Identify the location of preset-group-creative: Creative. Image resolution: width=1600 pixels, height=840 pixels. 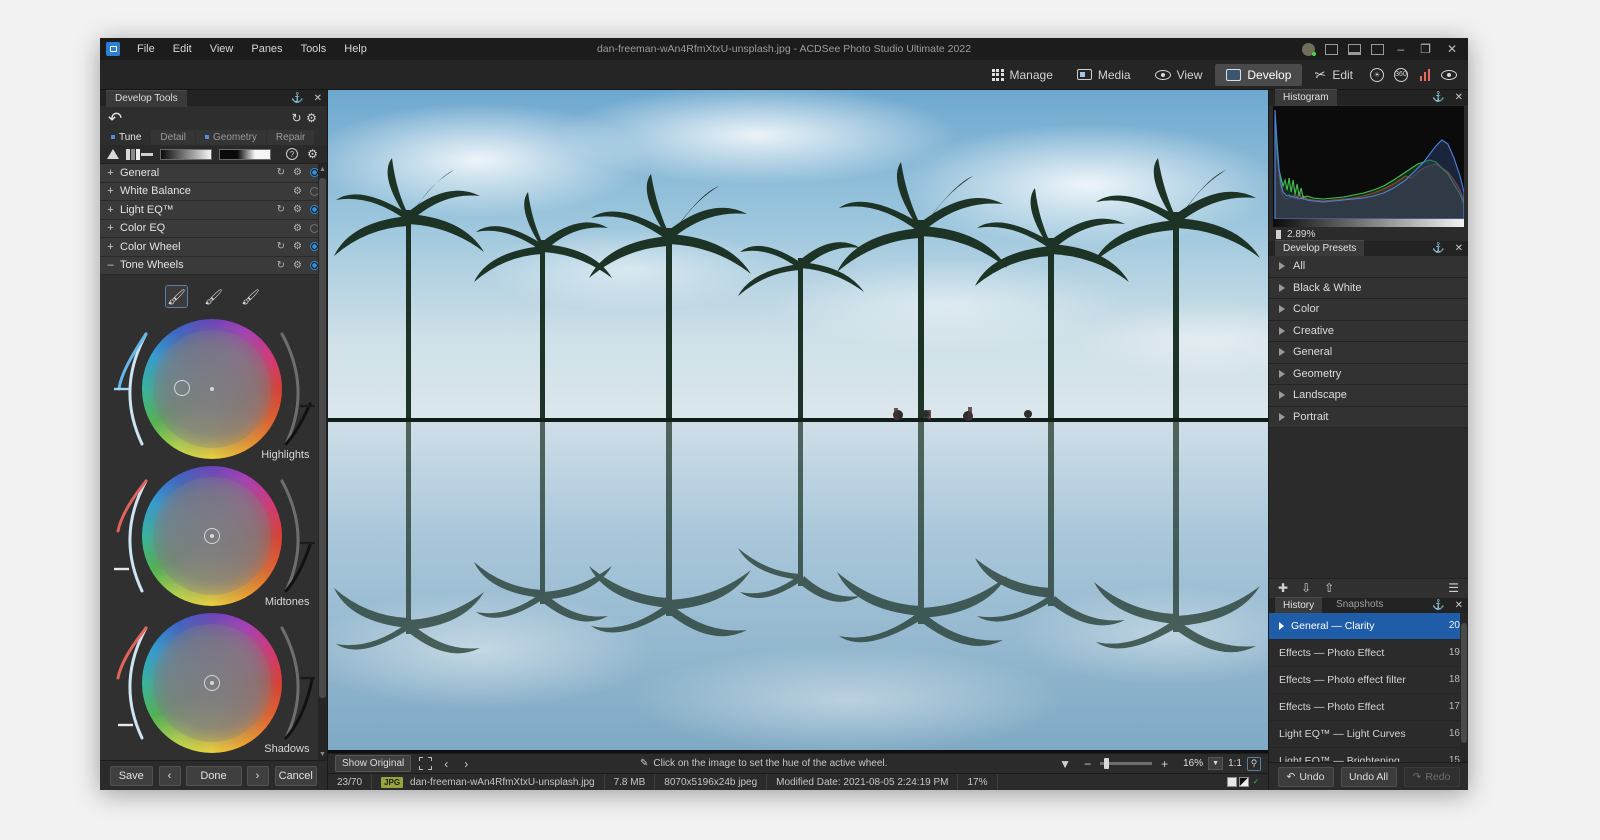
(1368, 331).